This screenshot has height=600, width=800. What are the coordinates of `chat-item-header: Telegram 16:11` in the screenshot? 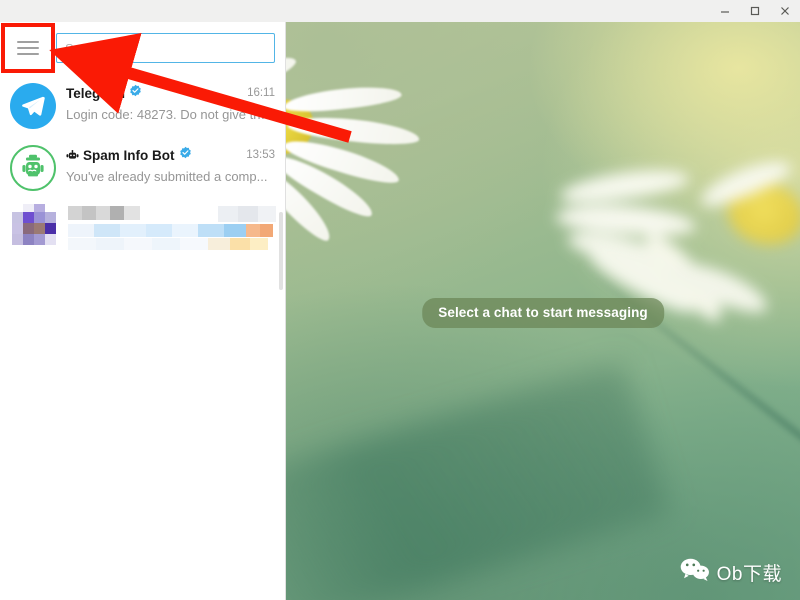 It's located at (170, 93).